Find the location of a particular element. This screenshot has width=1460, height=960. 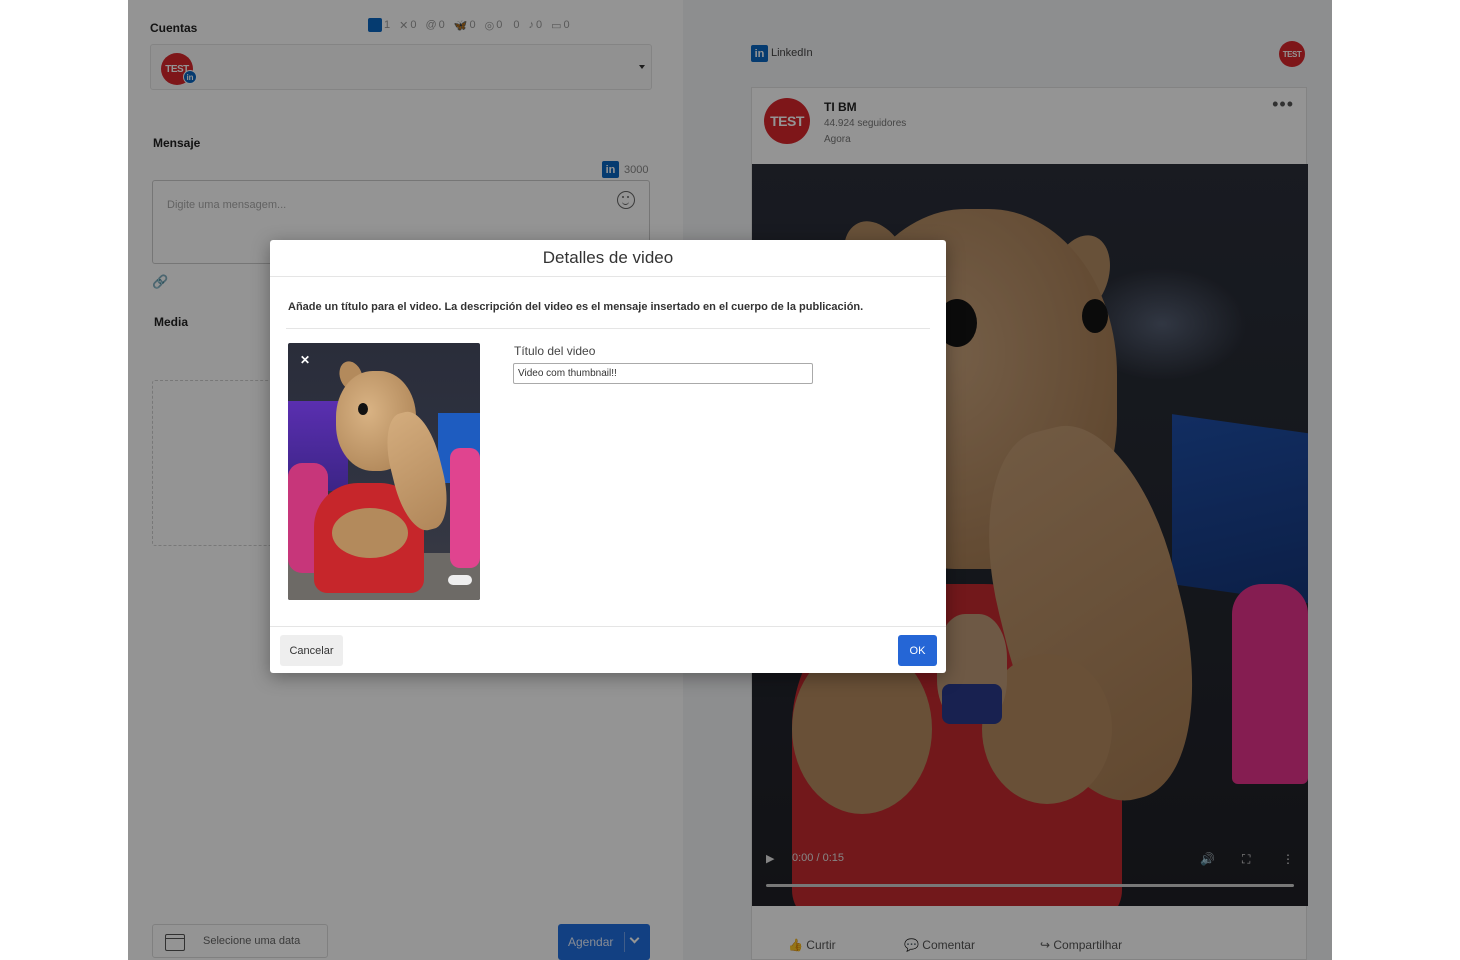

video-title-input is located at coordinates (663, 373).